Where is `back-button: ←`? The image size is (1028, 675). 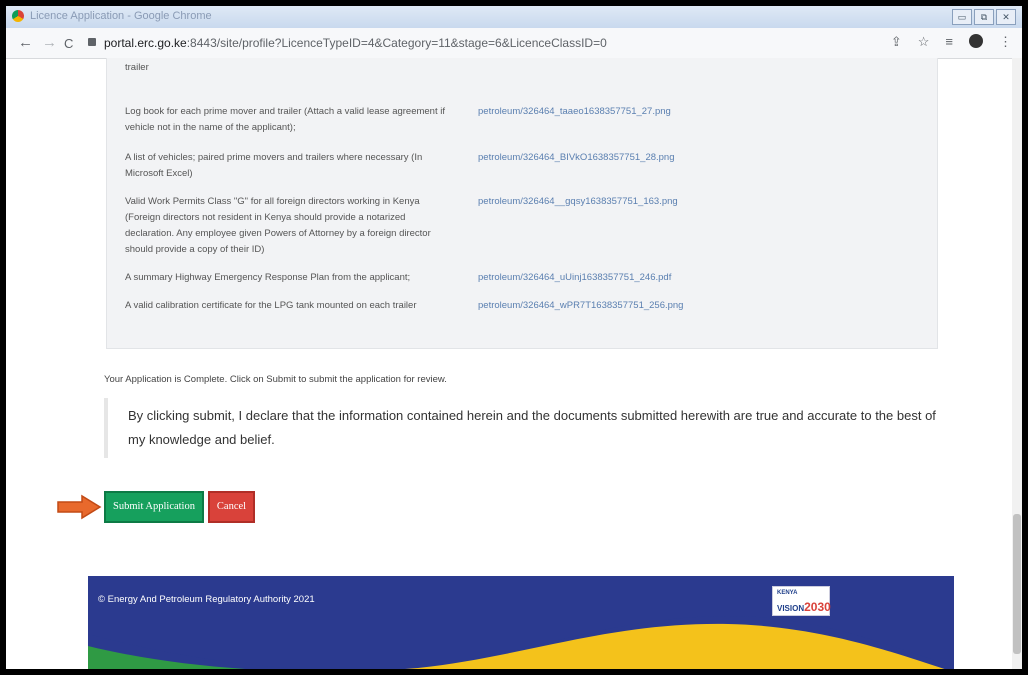
back-button: ← is located at coordinates (25, 42).